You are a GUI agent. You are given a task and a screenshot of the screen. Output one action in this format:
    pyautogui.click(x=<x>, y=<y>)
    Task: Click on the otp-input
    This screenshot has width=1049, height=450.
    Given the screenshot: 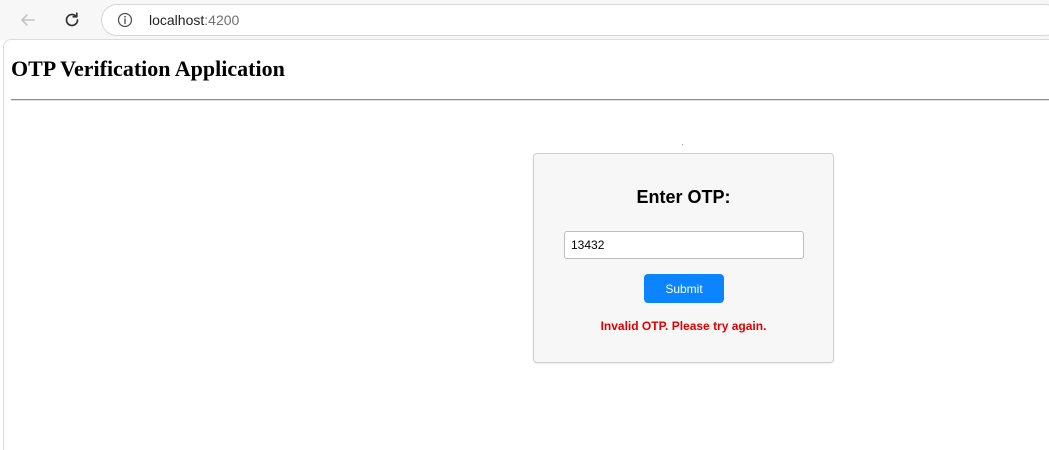 What is the action you would take?
    pyautogui.click(x=684, y=245)
    